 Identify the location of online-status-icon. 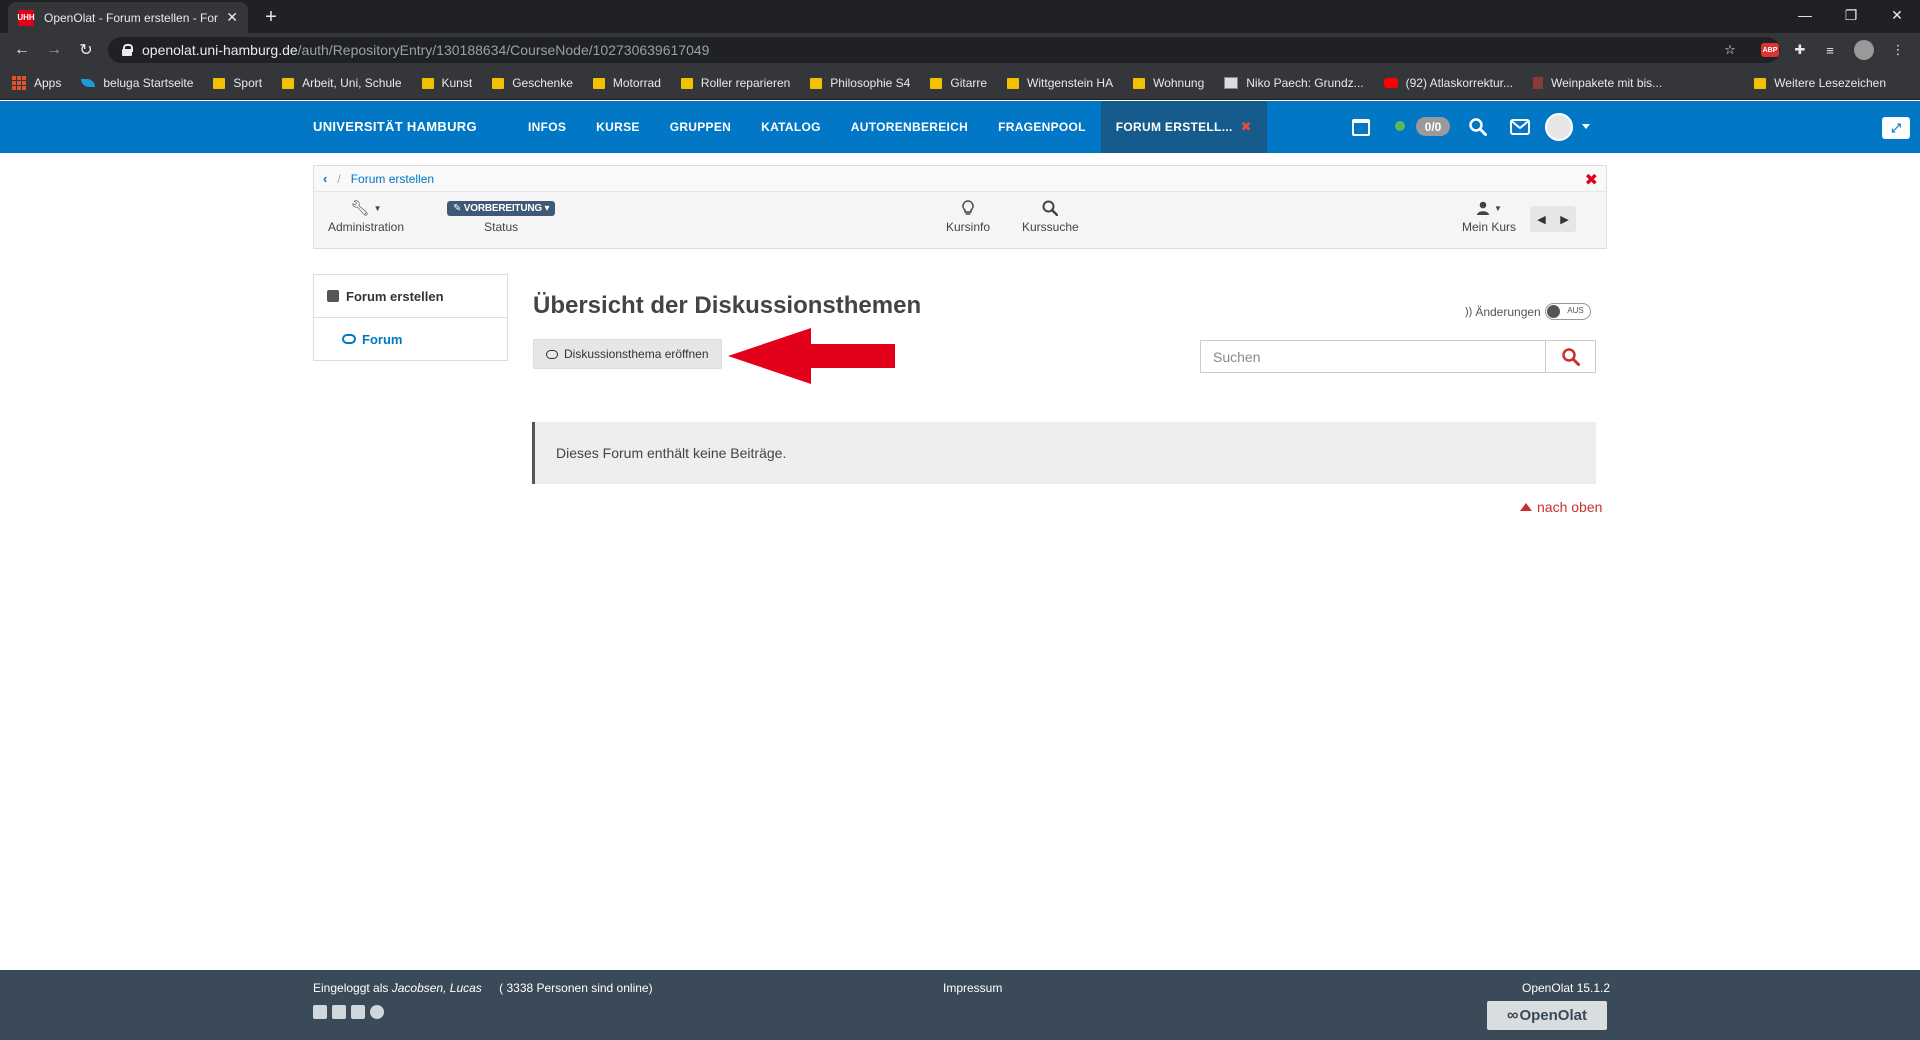
(1400, 126).